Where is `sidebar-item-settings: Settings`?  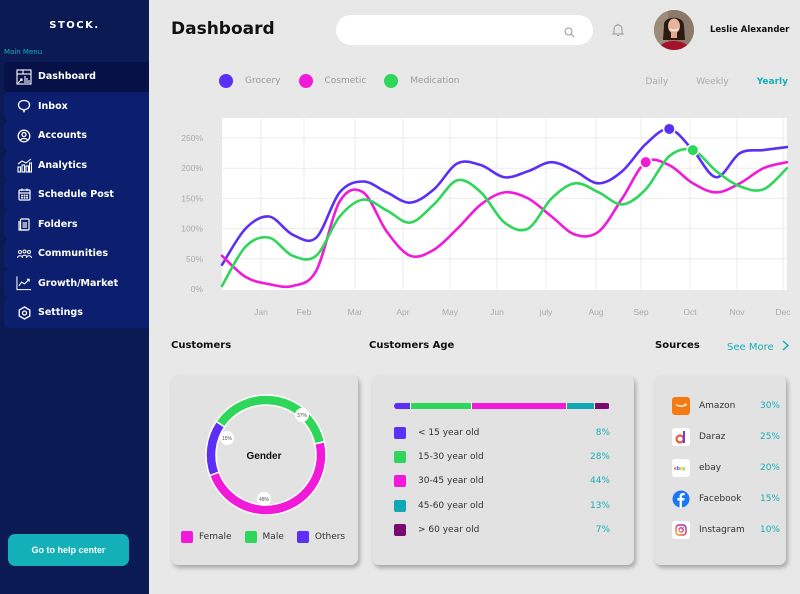 sidebar-item-settings: Settings is located at coordinates (76, 313).